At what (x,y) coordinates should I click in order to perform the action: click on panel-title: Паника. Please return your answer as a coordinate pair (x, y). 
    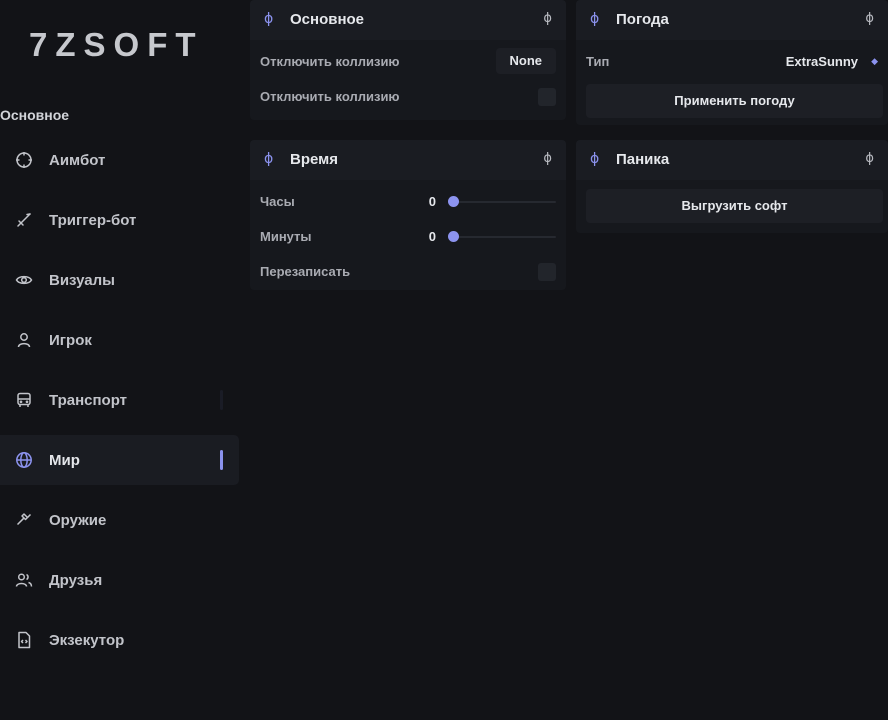
    Looking at the image, I should click on (643, 159).